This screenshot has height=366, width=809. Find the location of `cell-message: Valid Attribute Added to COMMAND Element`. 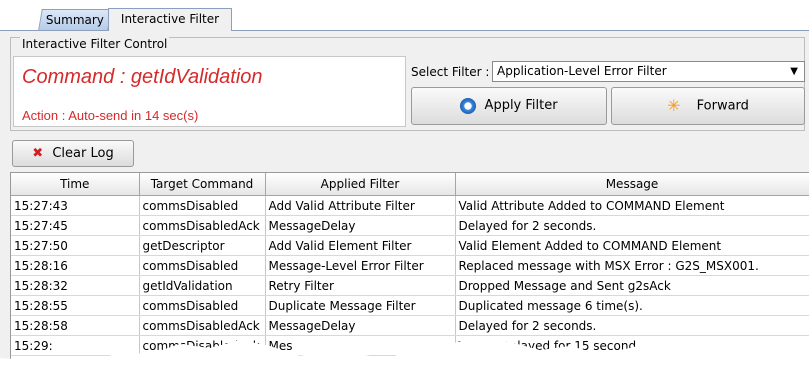

cell-message: Valid Attribute Added to COMMAND Element is located at coordinates (632, 205).